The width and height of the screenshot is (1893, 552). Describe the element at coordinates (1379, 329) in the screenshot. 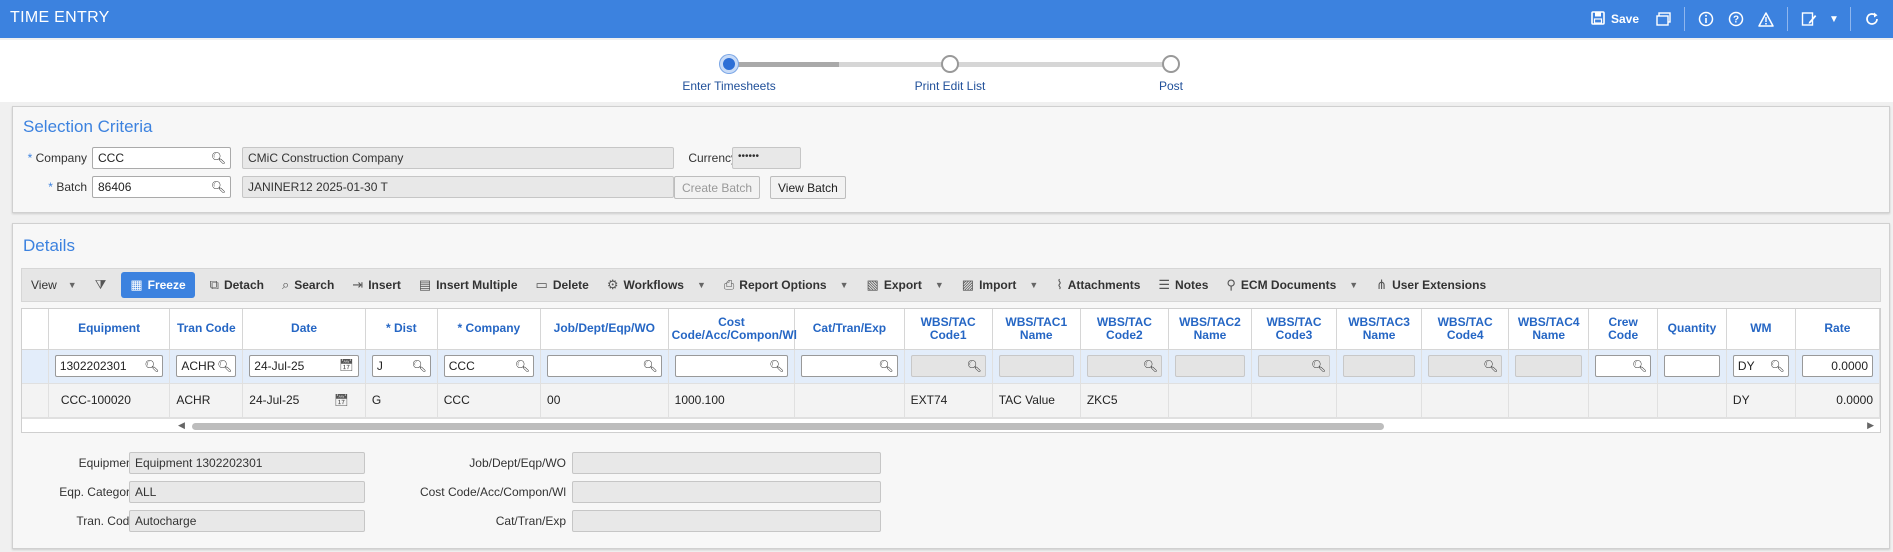

I see `column-header: WBS/TAC3 Name` at that location.